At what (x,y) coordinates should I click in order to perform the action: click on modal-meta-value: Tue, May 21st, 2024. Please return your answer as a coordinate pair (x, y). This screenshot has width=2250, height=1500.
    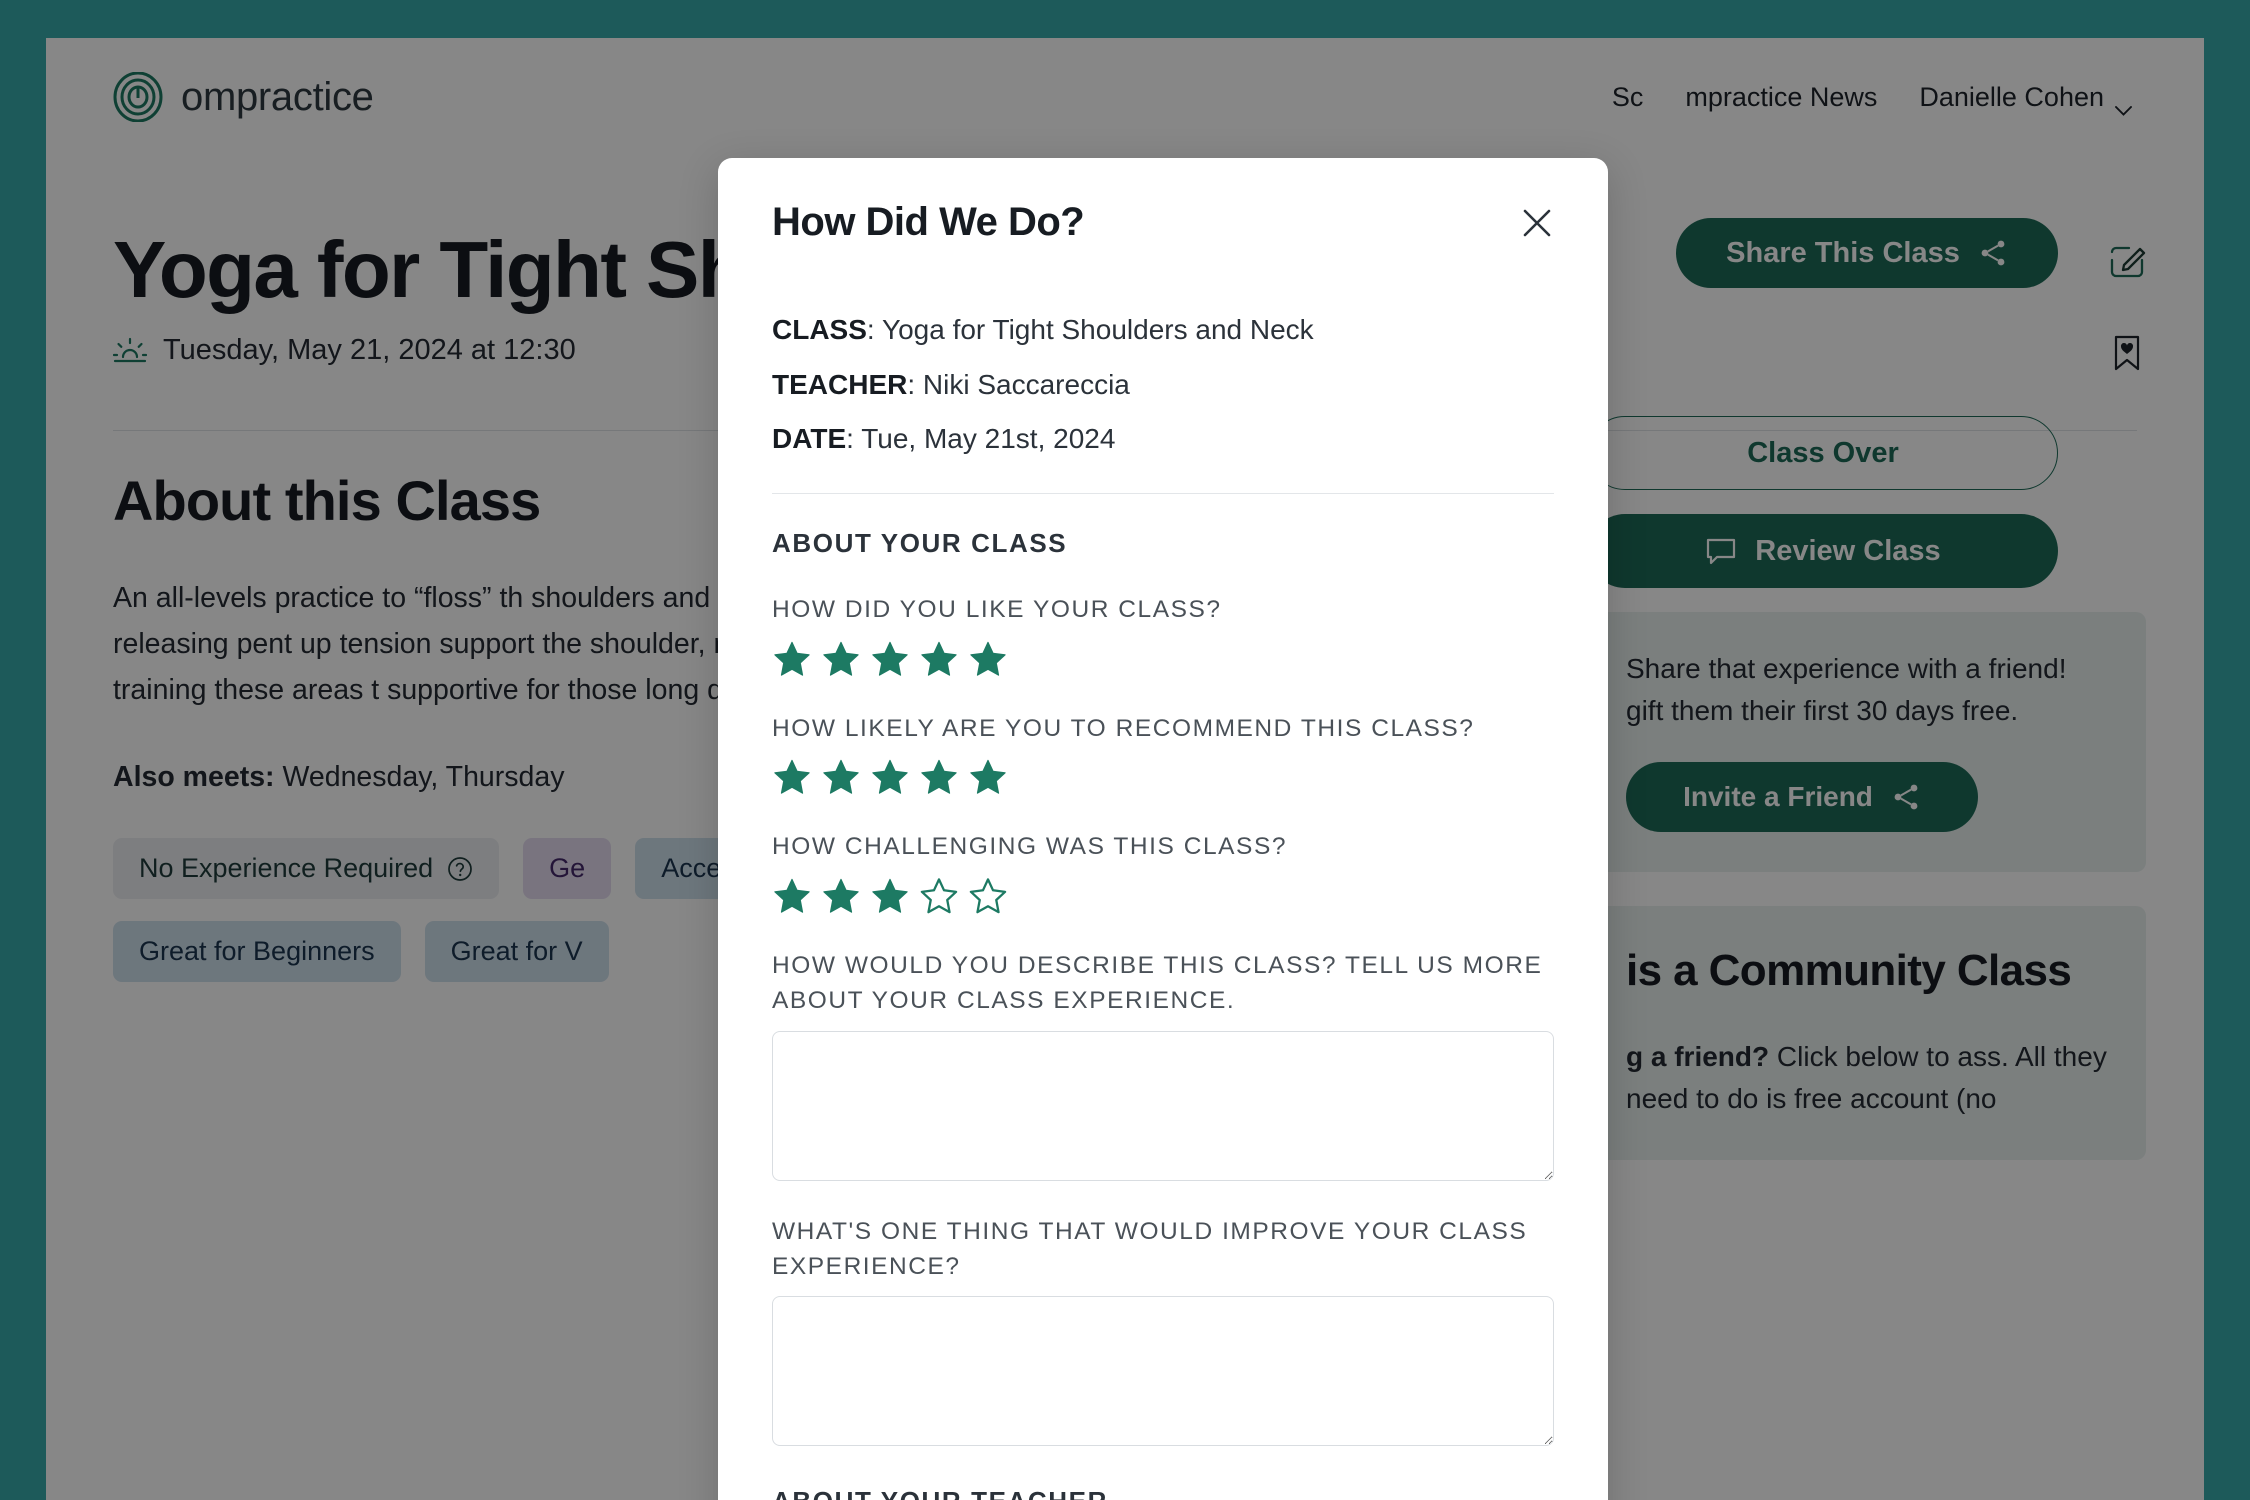
    Looking at the image, I should click on (988, 439).